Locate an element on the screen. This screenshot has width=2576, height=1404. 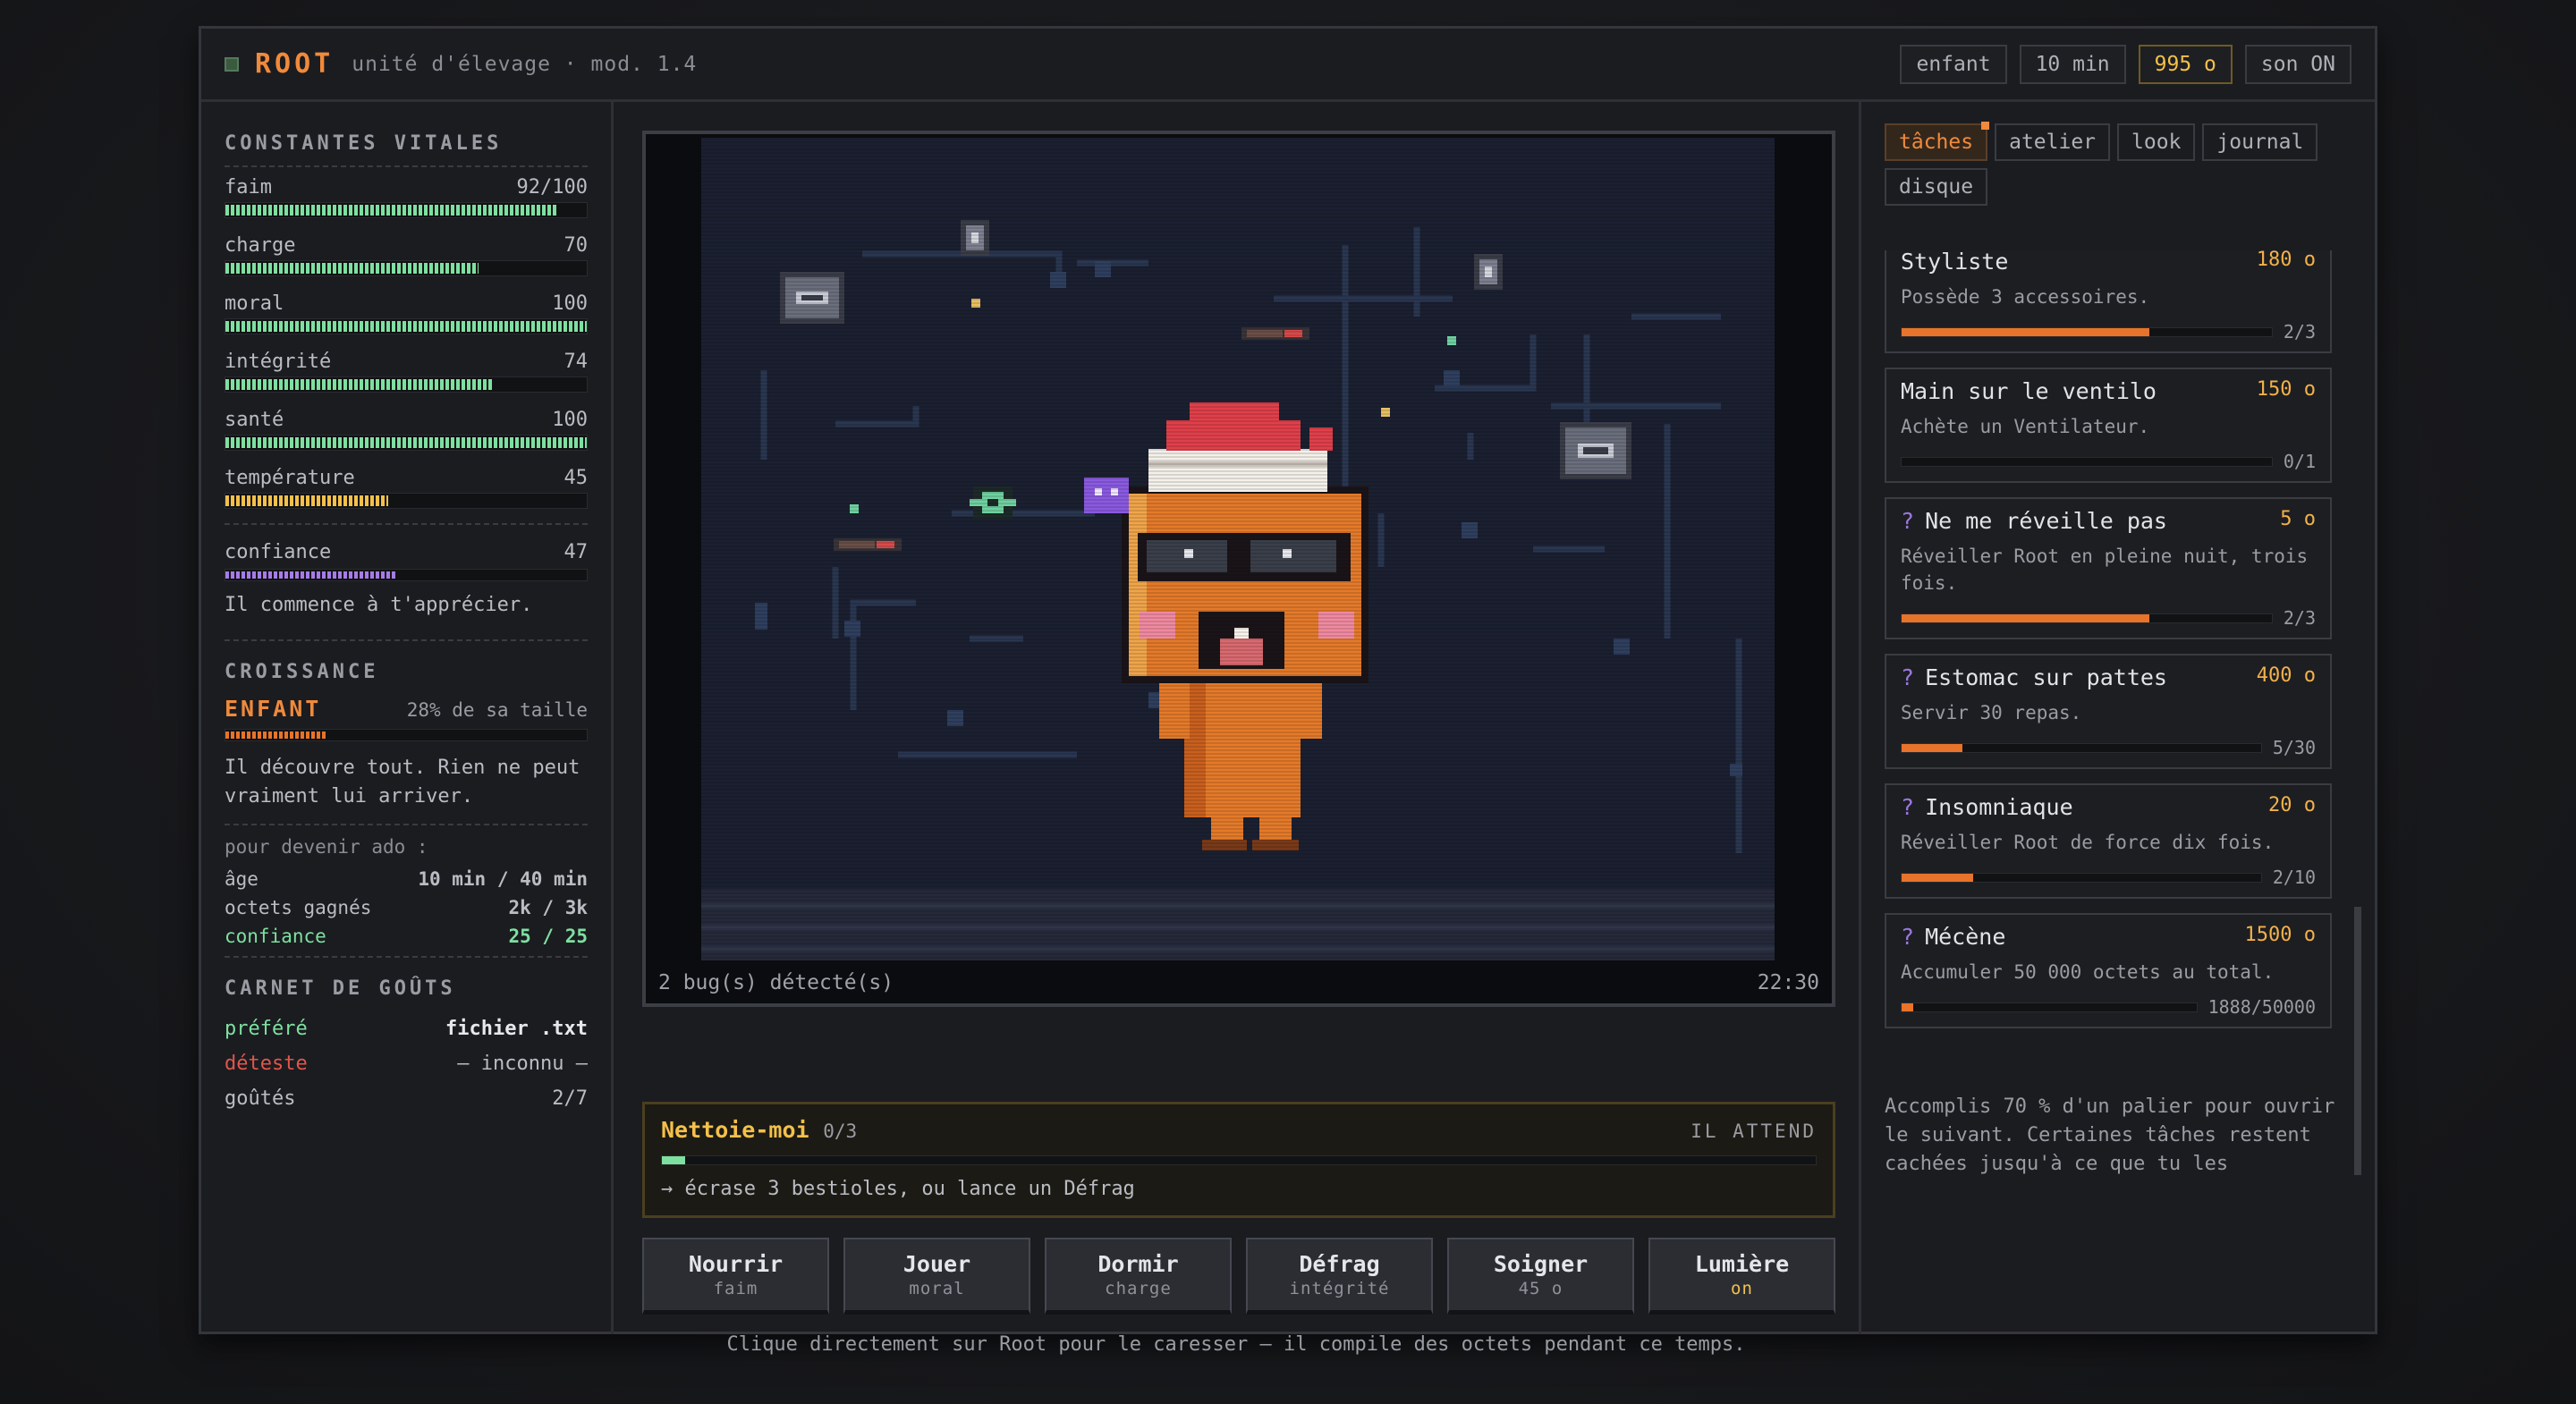
task-scrollbar is located at coordinates (2357, 1041).